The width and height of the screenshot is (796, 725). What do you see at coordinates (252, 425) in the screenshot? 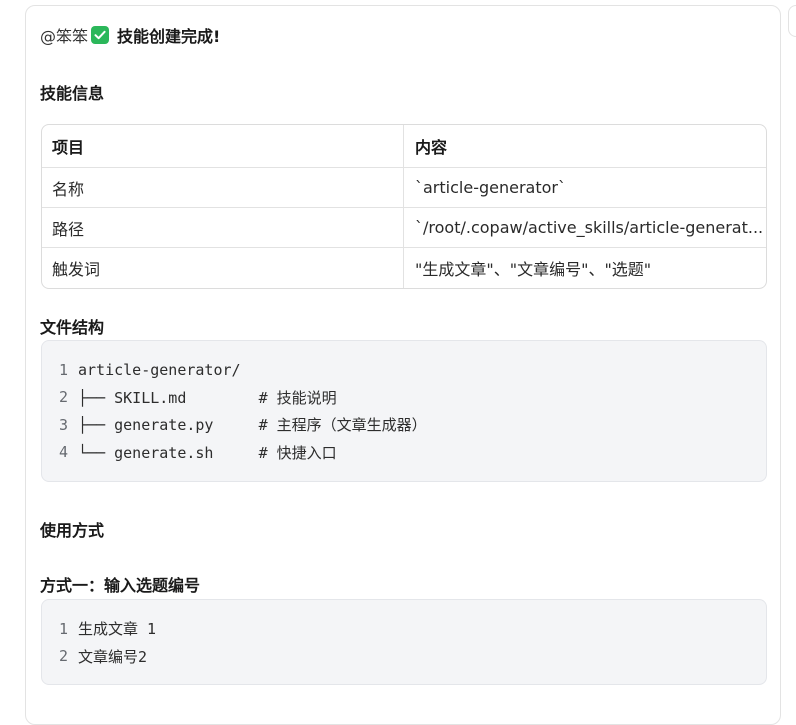
I see `code-text: ├── generate.py # 主程序（文章生成器）` at bounding box center [252, 425].